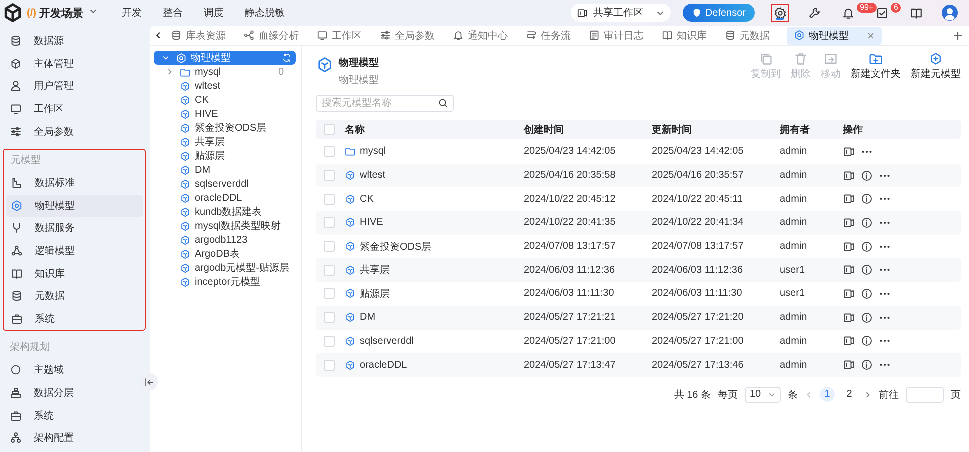 Image resolution: width=969 pixels, height=452 pixels. I want to click on table-row: HIVE 2024/10/22 20:41:35 2024/10/22 20:41:34 admin, so click(638, 223).